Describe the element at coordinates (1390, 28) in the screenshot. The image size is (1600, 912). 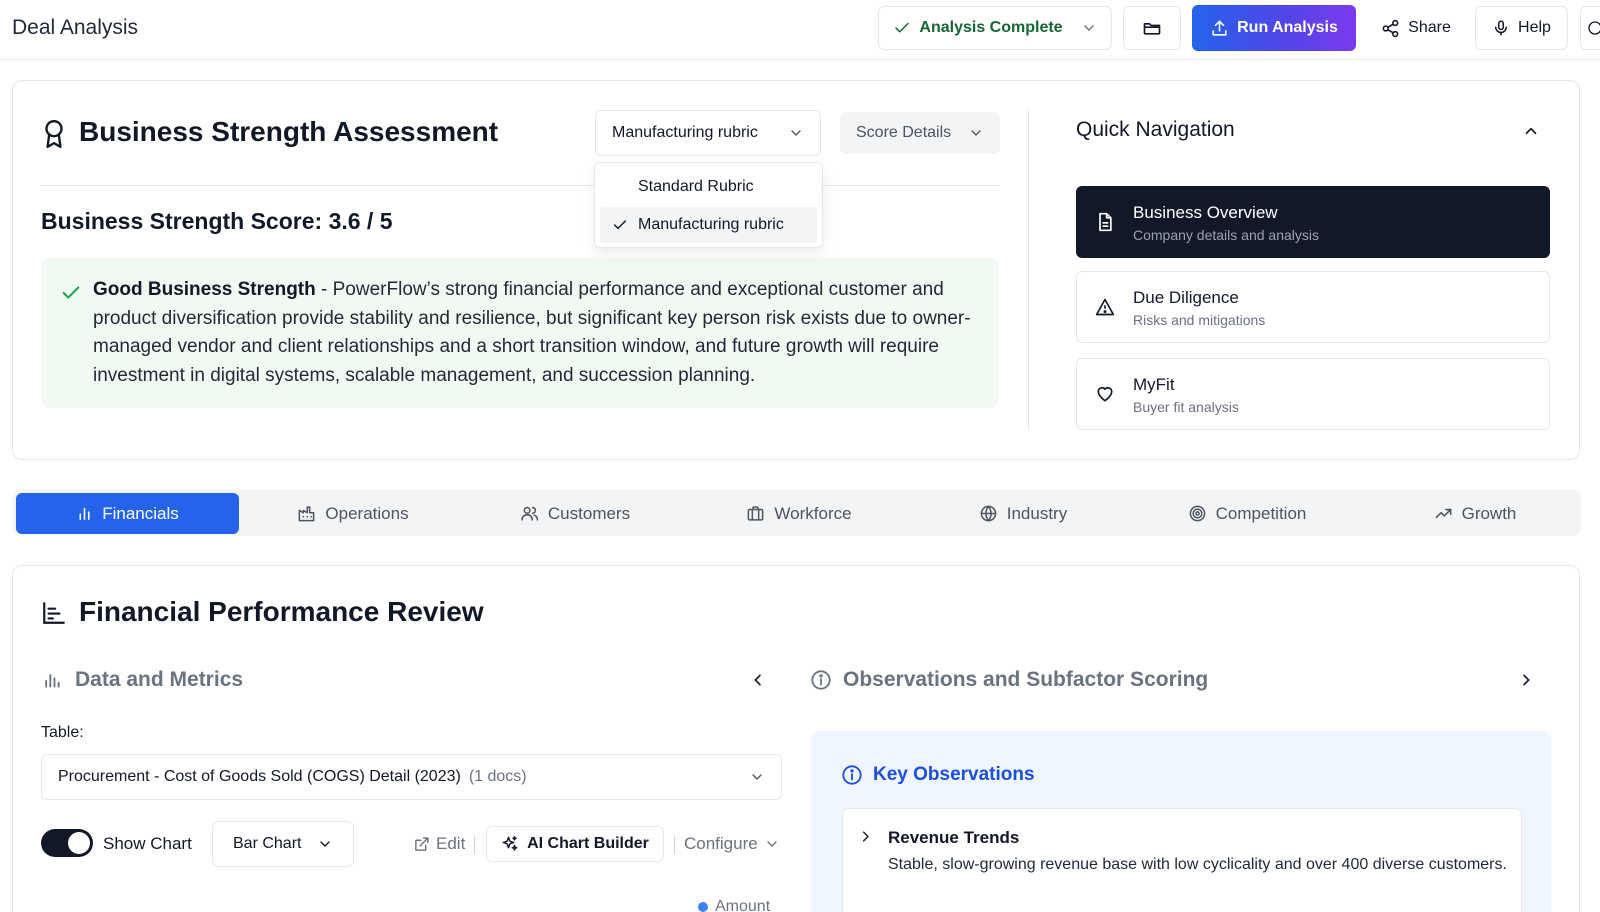
I see `share-icon` at that location.